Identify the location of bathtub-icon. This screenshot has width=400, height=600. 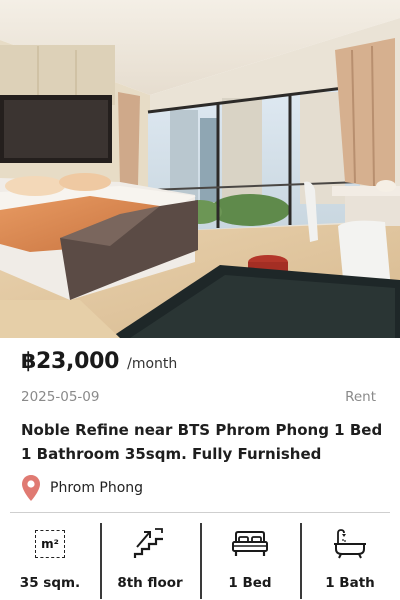
(350, 544).